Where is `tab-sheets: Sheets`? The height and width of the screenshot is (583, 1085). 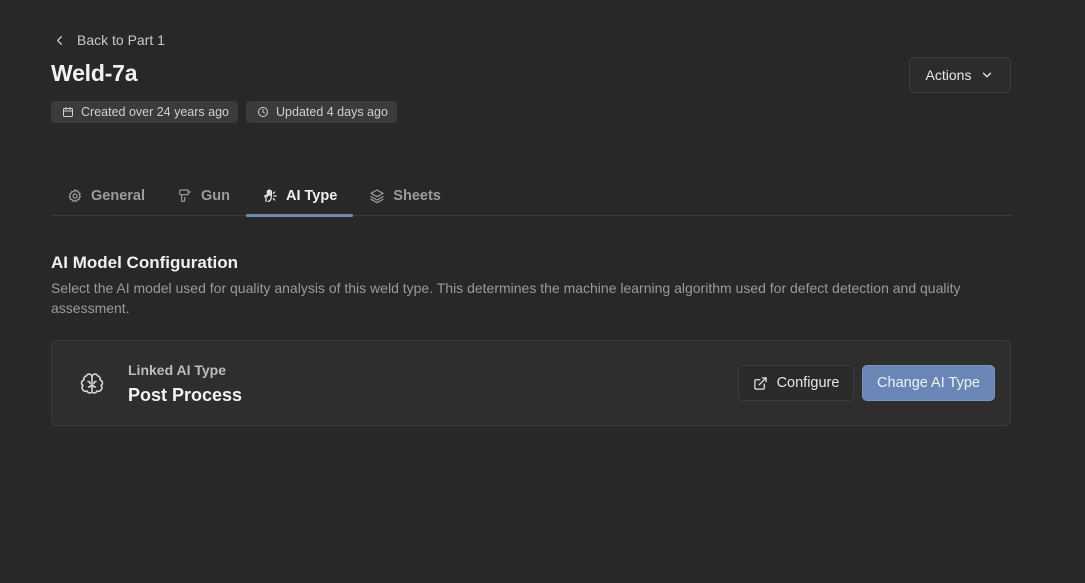
tab-sheets: Sheets is located at coordinates (405, 195).